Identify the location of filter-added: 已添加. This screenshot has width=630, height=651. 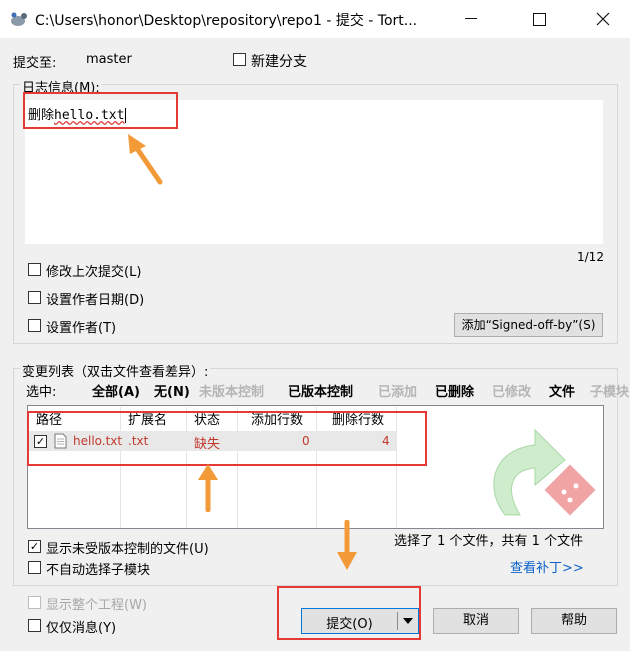
(397, 390).